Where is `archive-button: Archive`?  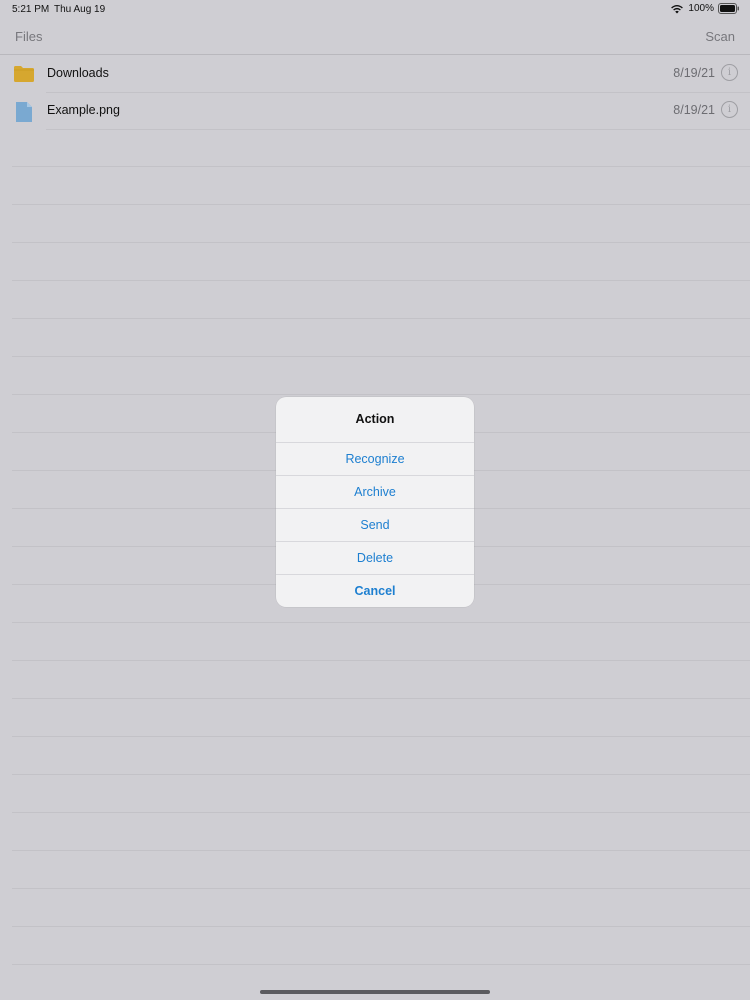 archive-button: Archive is located at coordinates (375, 492).